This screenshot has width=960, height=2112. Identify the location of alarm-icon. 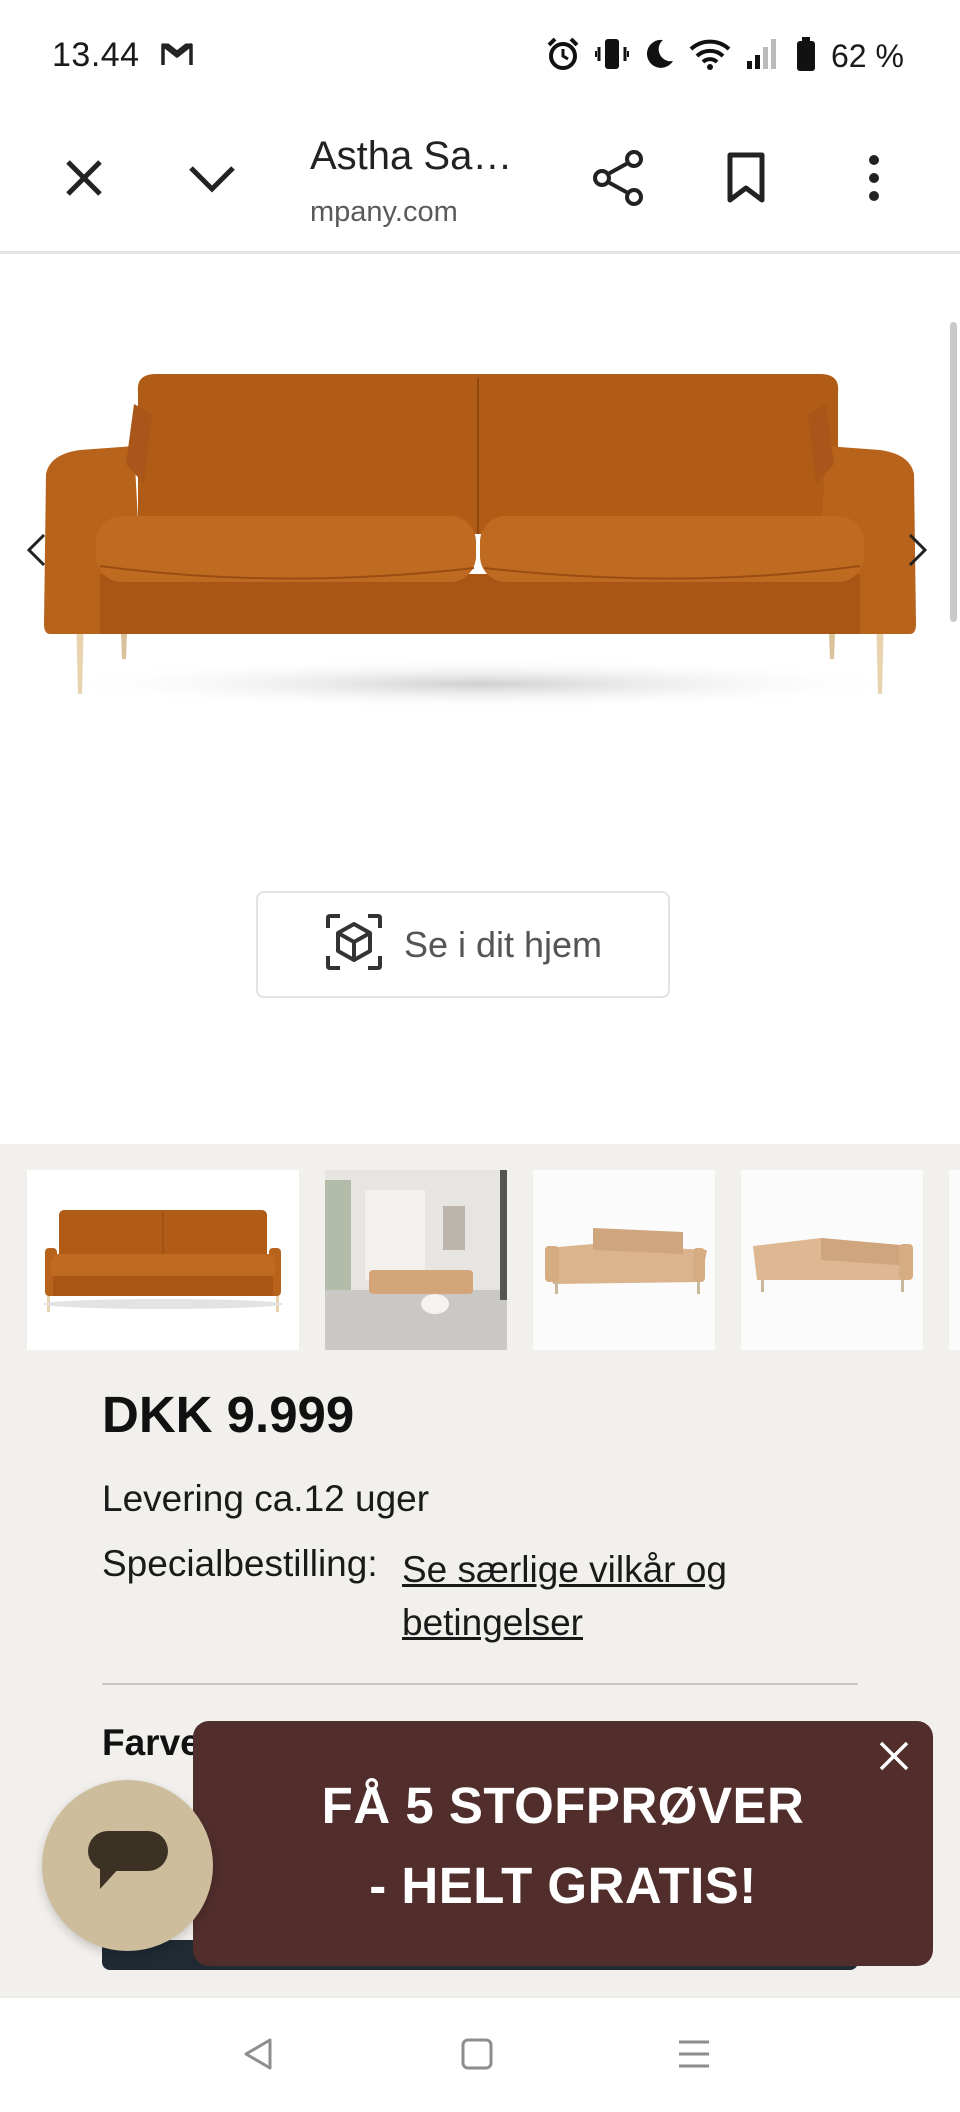
(563, 56).